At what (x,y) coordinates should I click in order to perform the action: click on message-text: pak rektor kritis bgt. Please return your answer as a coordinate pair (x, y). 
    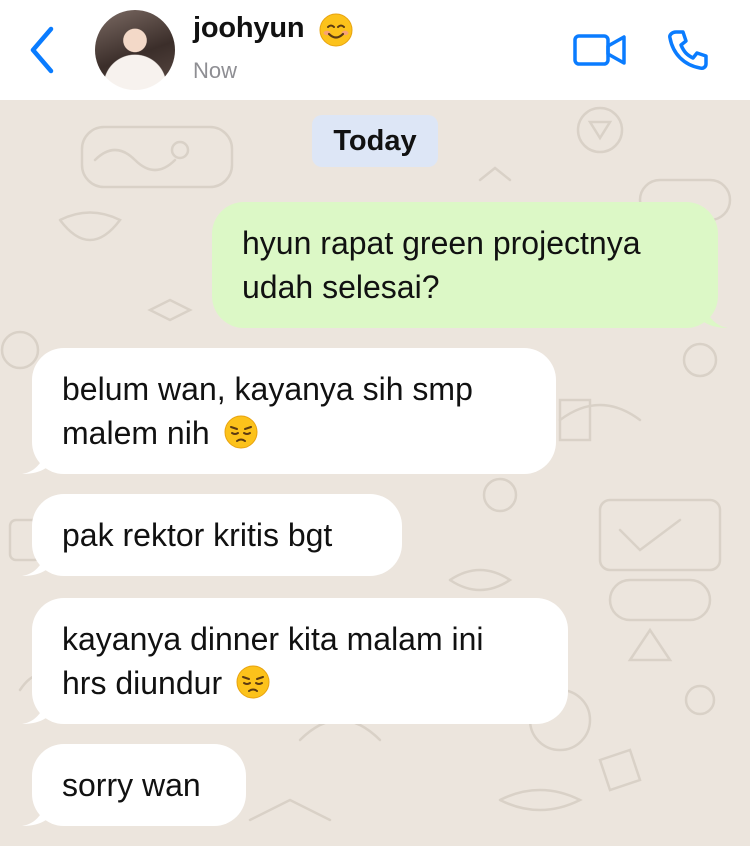
    Looking at the image, I should click on (197, 535).